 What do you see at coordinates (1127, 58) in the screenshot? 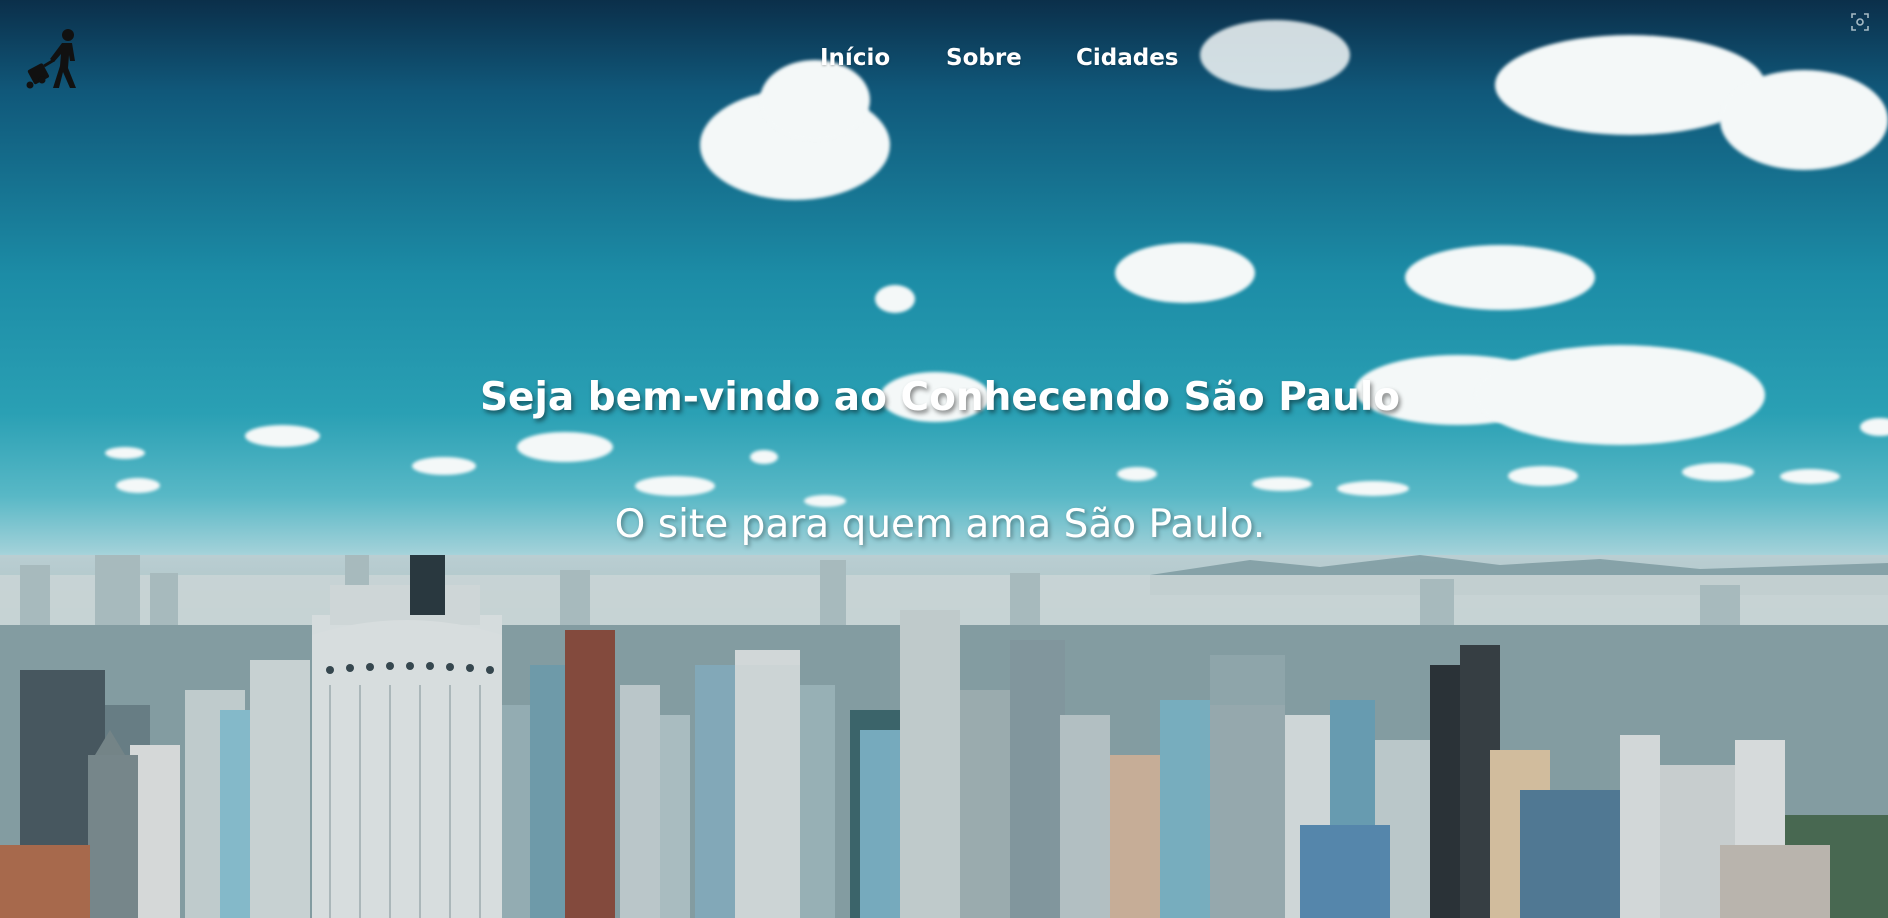
I see `nav-item-cidades: Cidades` at bounding box center [1127, 58].